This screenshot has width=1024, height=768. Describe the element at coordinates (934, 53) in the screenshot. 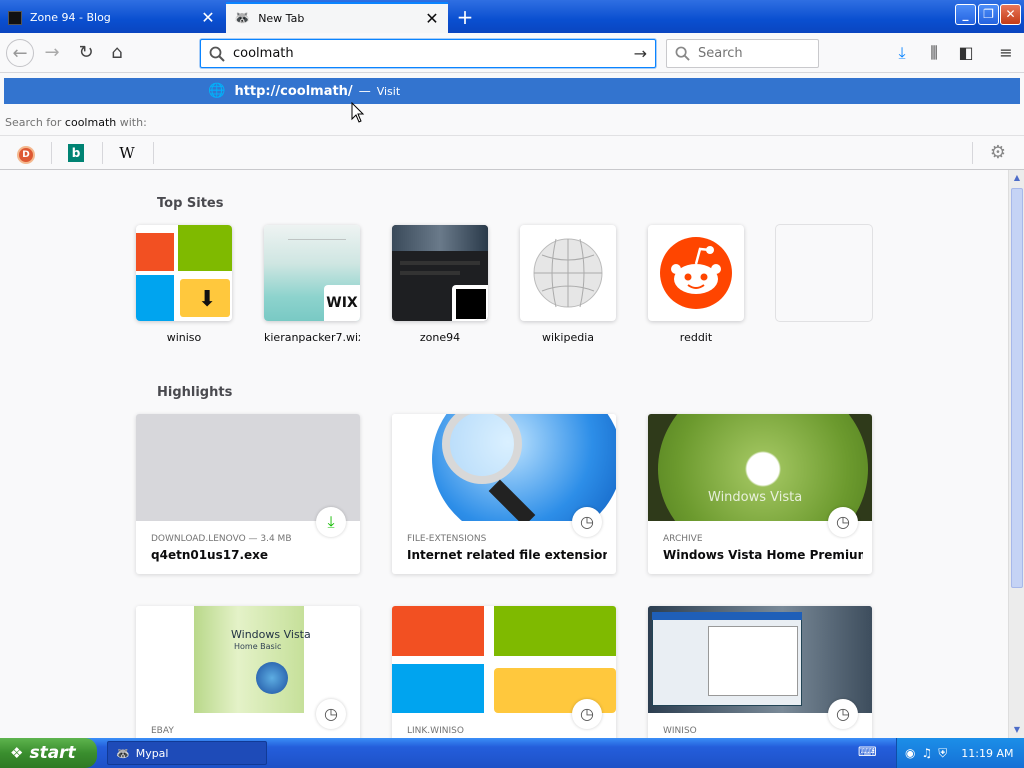

I see `library-icon: ⫼` at that location.